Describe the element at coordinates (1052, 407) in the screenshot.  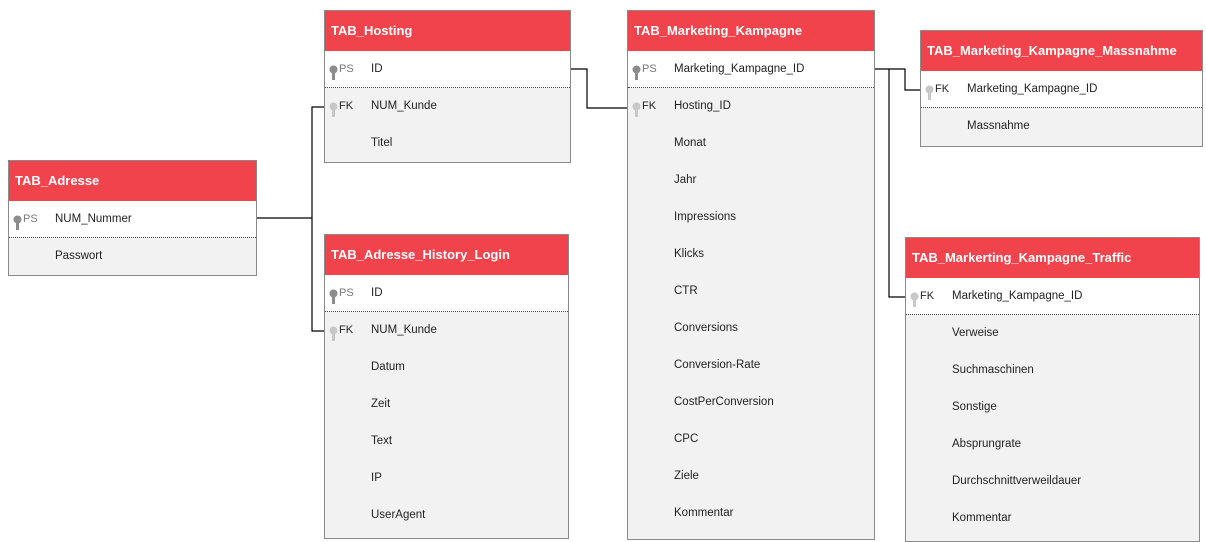
I see `table-row: Sonstige` at that location.